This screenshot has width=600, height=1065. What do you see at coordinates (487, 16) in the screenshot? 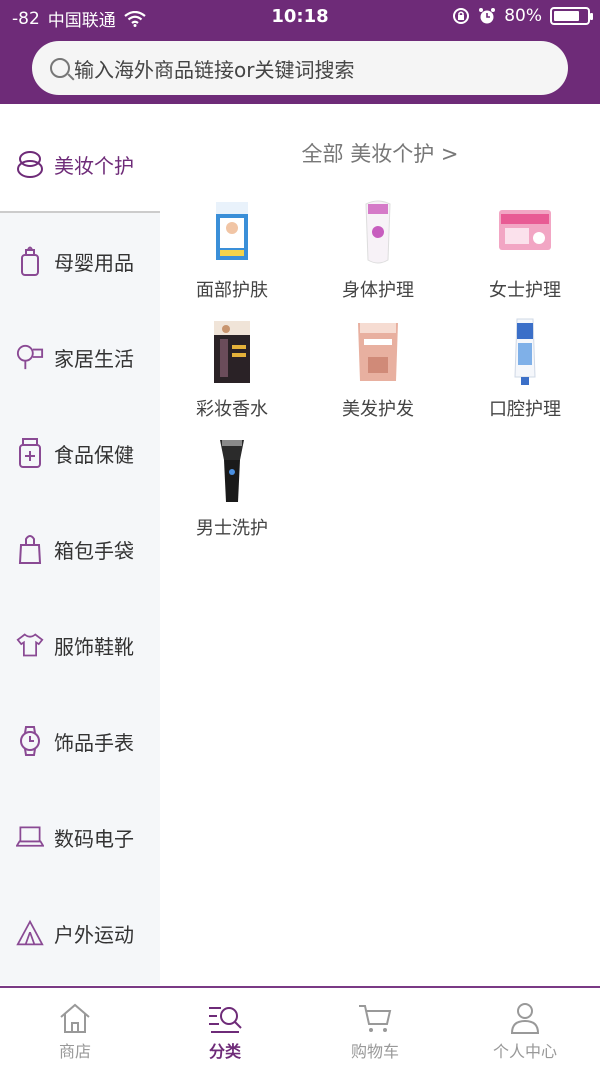
I see `alarm-icon` at bounding box center [487, 16].